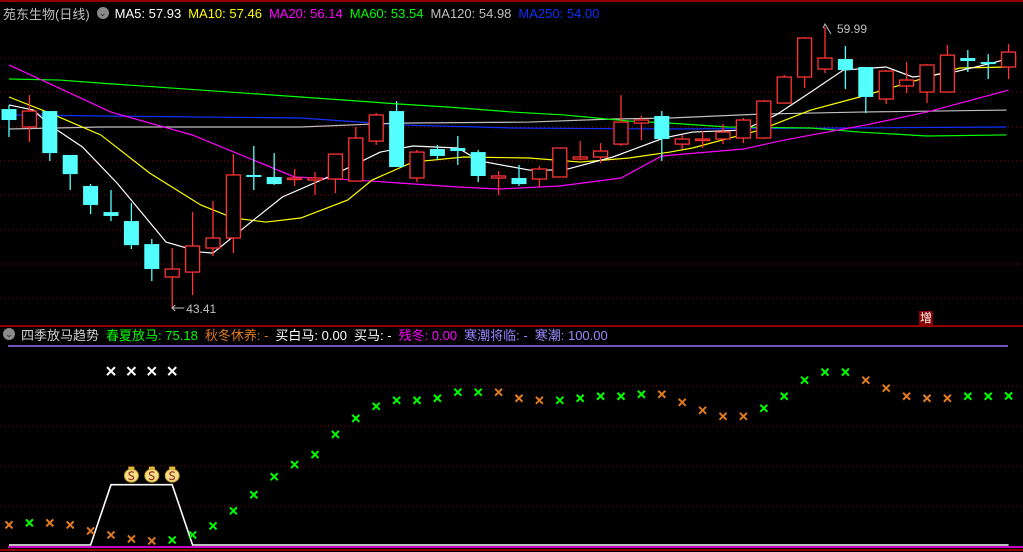 This screenshot has height=552, width=1023. I want to click on indicator-item: 寒潮将临: -, so click(496, 335).